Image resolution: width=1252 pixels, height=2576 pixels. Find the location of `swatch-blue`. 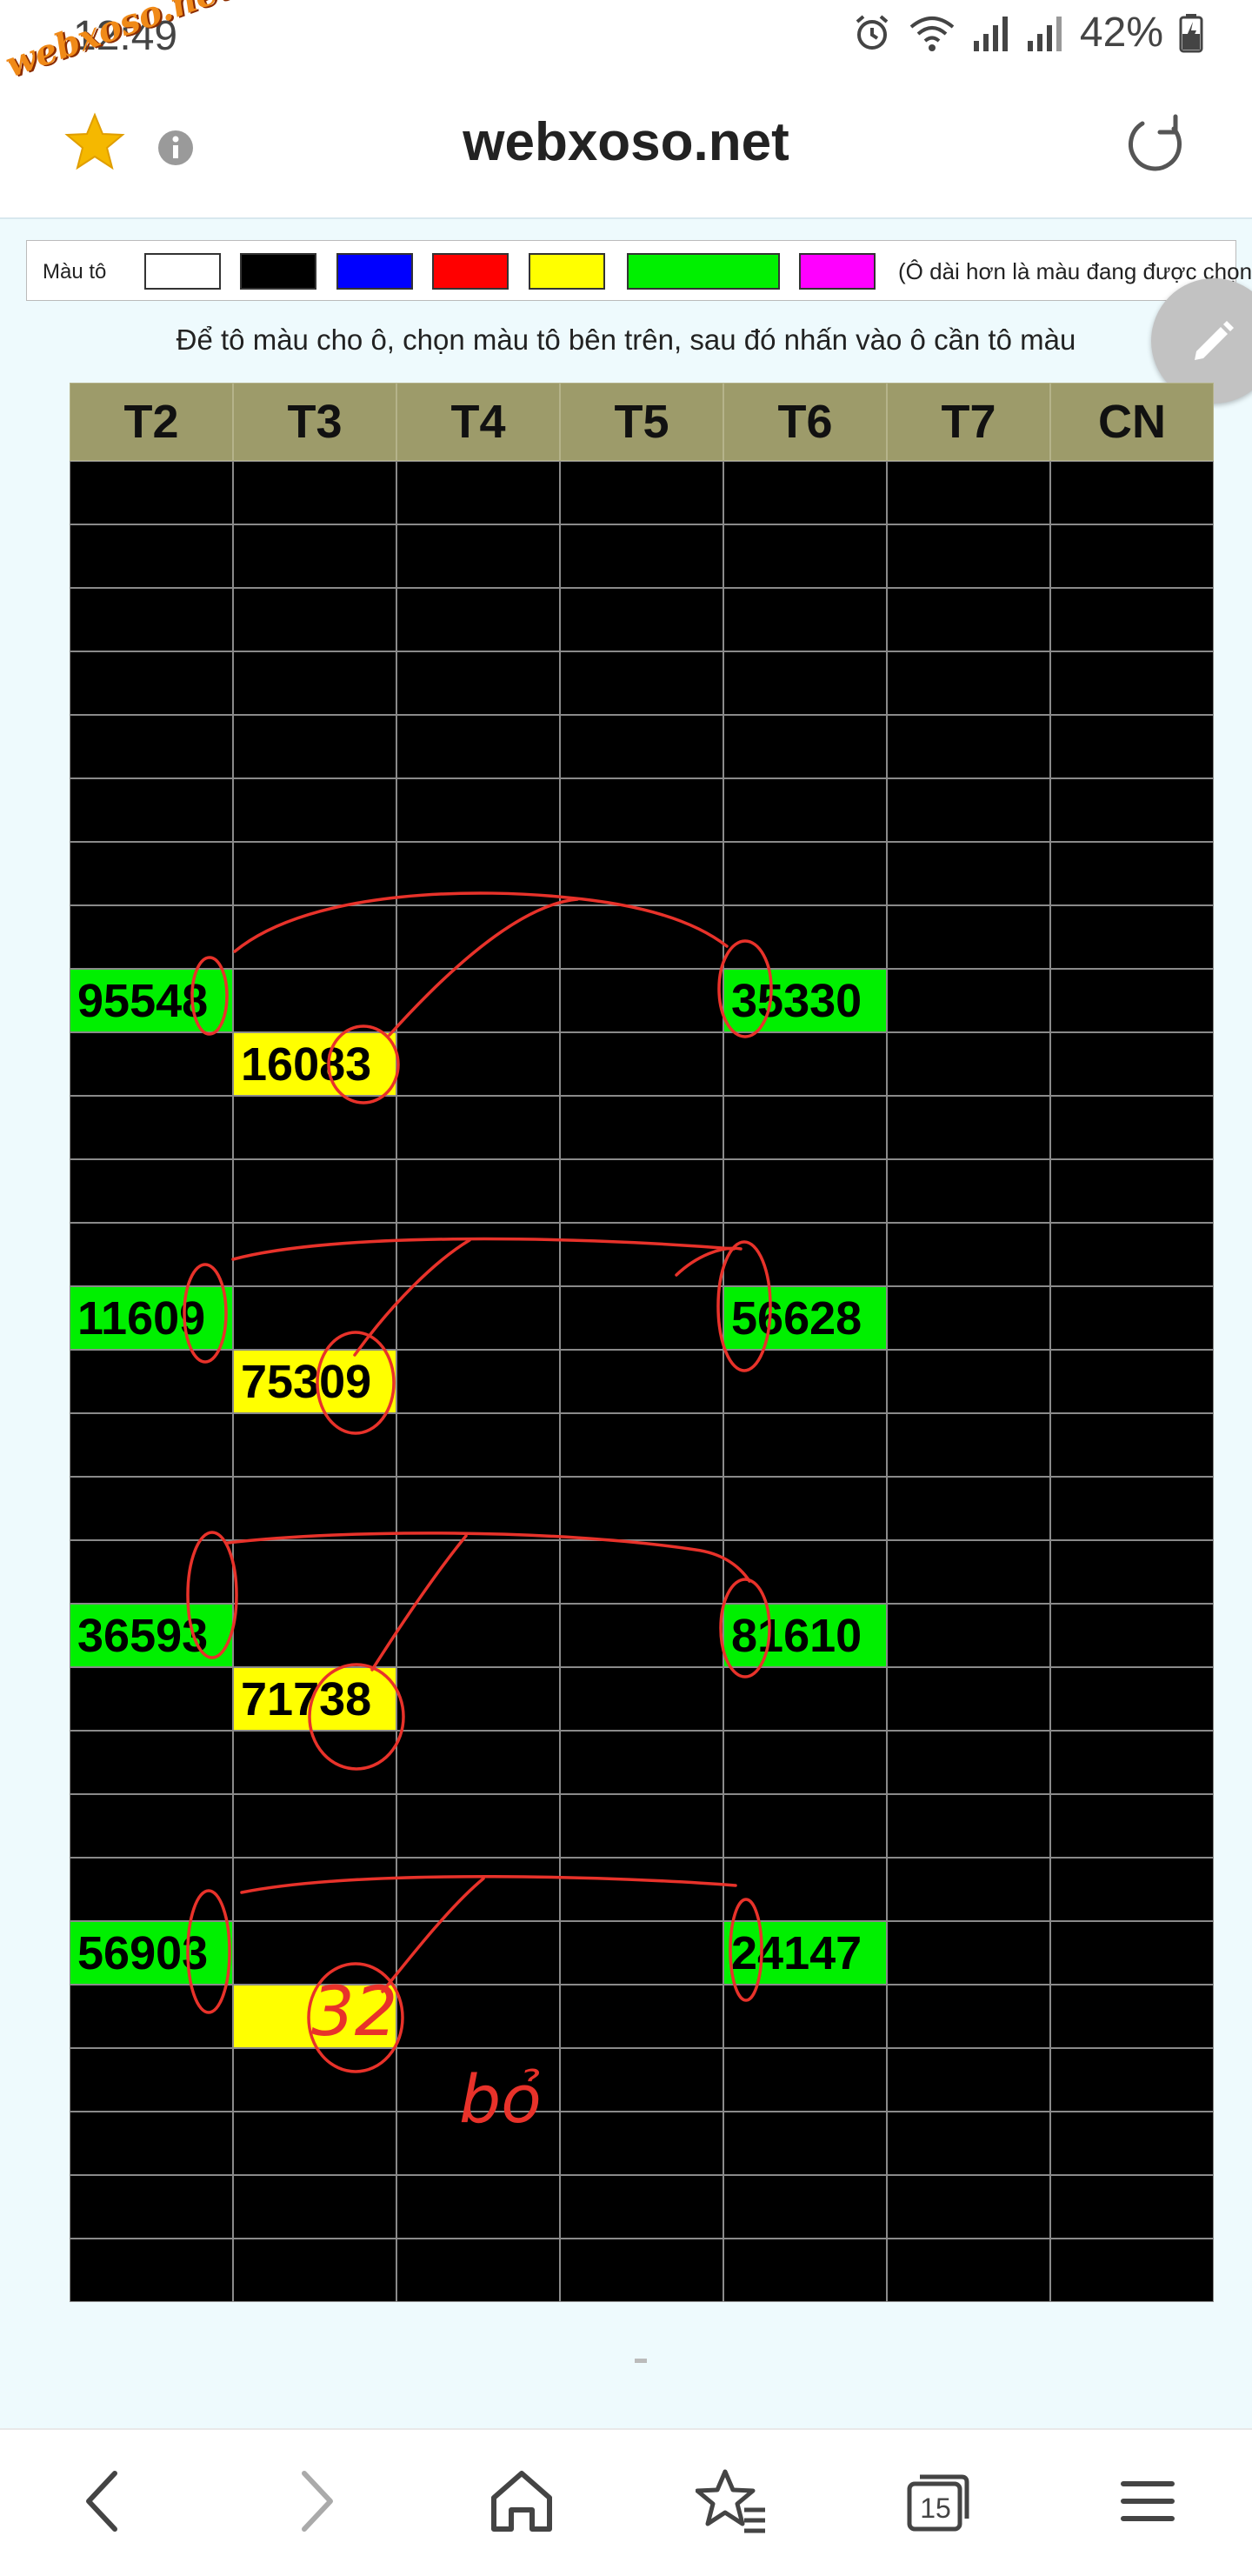

swatch-blue is located at coordinates (374, 271).